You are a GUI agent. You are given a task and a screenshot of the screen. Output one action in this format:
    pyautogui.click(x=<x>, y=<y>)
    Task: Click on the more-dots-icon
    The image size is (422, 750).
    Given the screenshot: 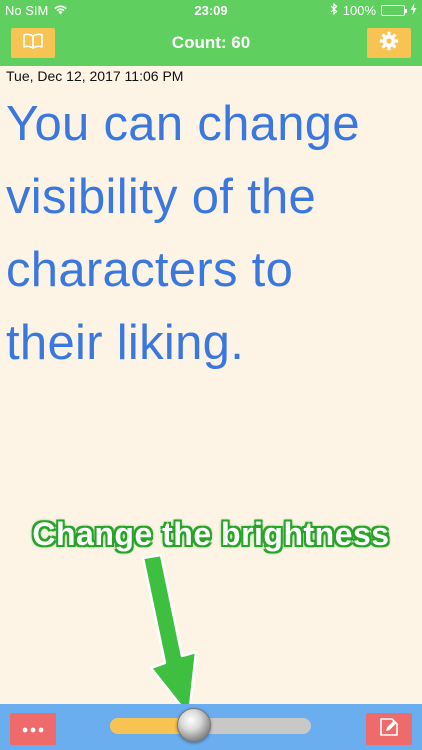 What is the action you would take?
    pyautogui.click(x=33, y=729)
    